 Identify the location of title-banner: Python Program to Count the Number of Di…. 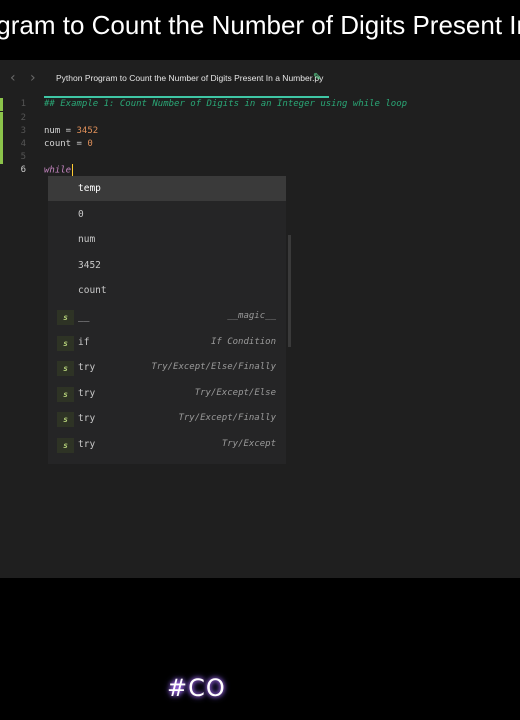
(260, 30).